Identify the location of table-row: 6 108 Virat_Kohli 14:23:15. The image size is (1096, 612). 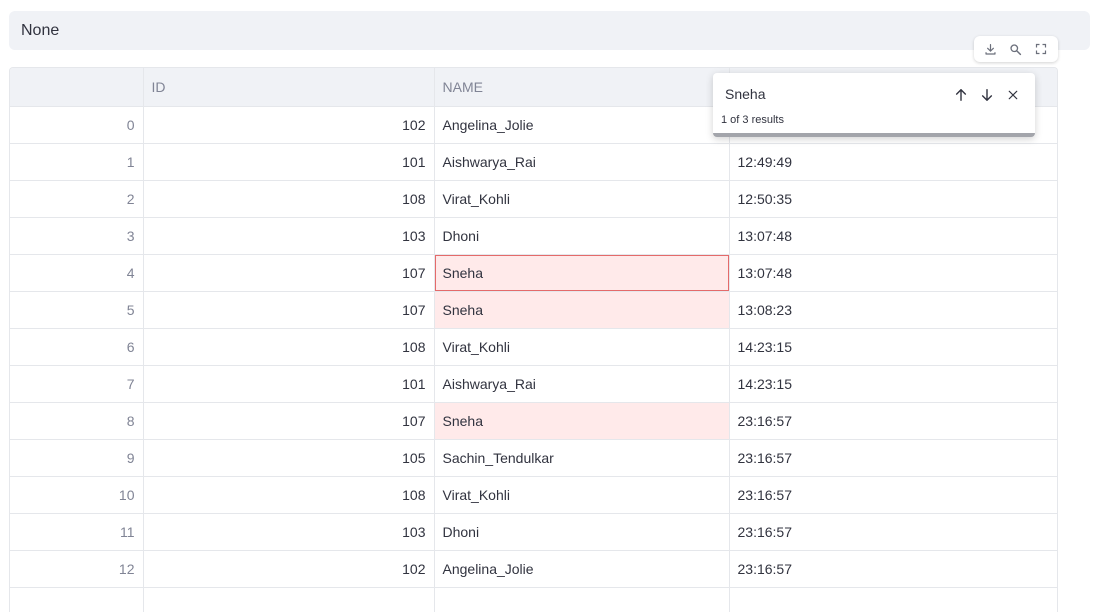
(533, 347).